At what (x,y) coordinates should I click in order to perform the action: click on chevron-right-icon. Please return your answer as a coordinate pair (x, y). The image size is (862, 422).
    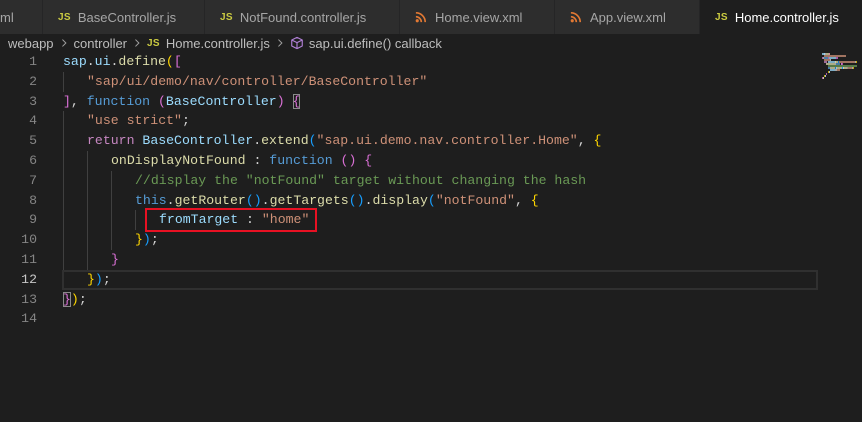
    Looking at the image, I should click on (137, 43).